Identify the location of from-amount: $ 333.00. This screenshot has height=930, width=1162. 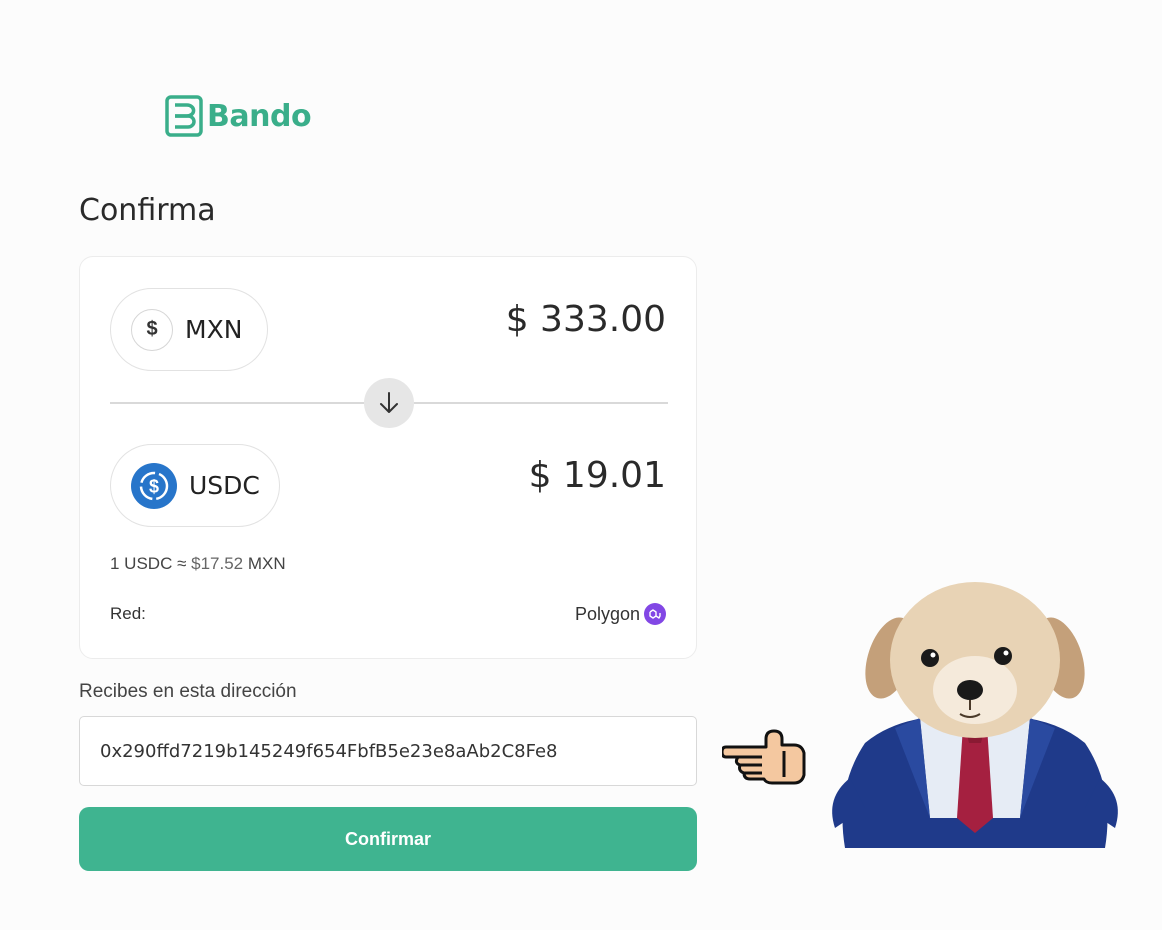
(585, 319).